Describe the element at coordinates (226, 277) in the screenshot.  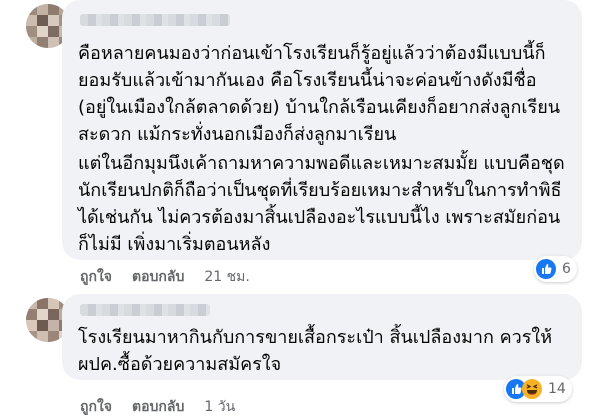
I see `comment-timestamp: 21 ชม.` at that location.